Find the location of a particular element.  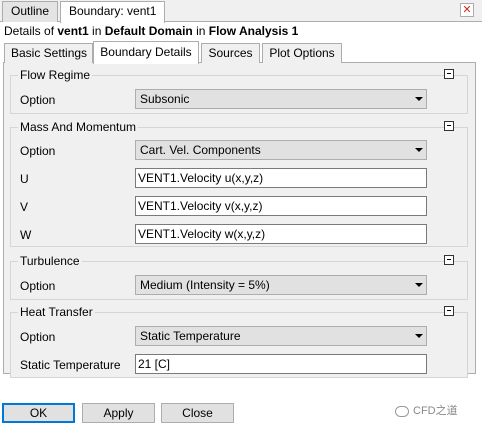

heat-transfer-option-label: Option is located at coordinates (38, 337).